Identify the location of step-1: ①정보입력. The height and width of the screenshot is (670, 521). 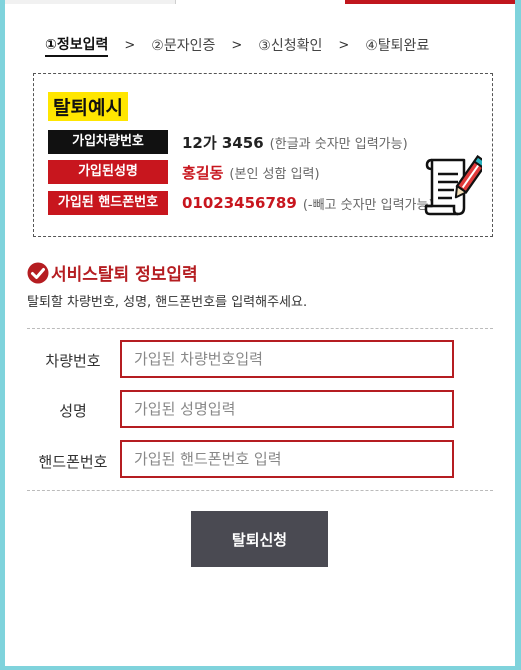
(77, 45).